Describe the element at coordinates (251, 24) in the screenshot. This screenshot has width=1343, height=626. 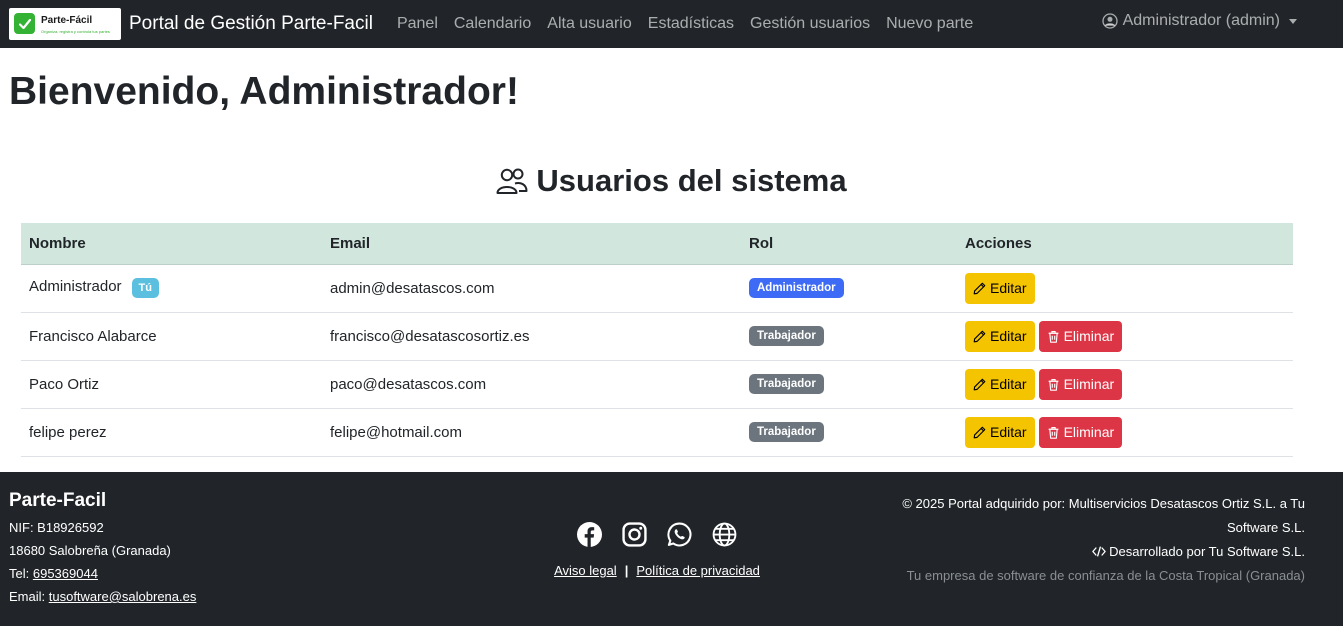
I see `brand-title: Portal de Gestión Parte-Facil` at that location.